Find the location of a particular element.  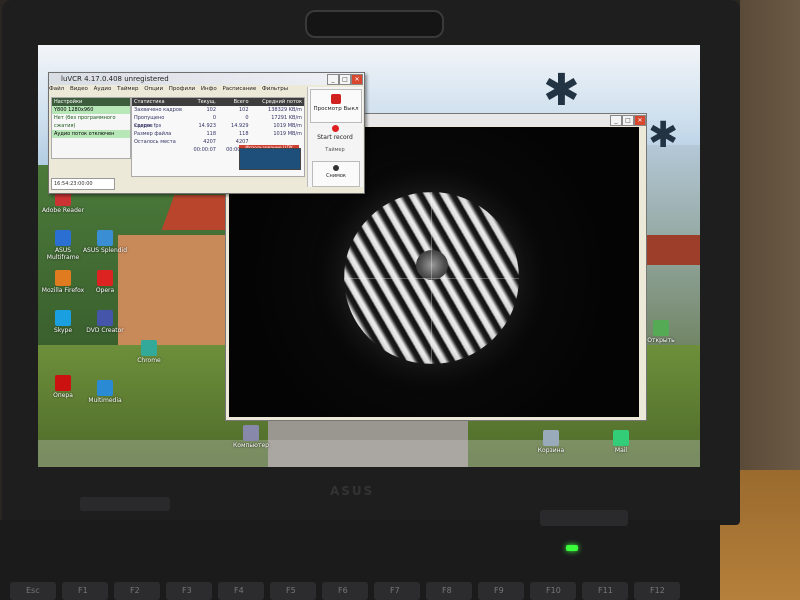

snapshot-label: Снимок is located at coordinates (336, 176).